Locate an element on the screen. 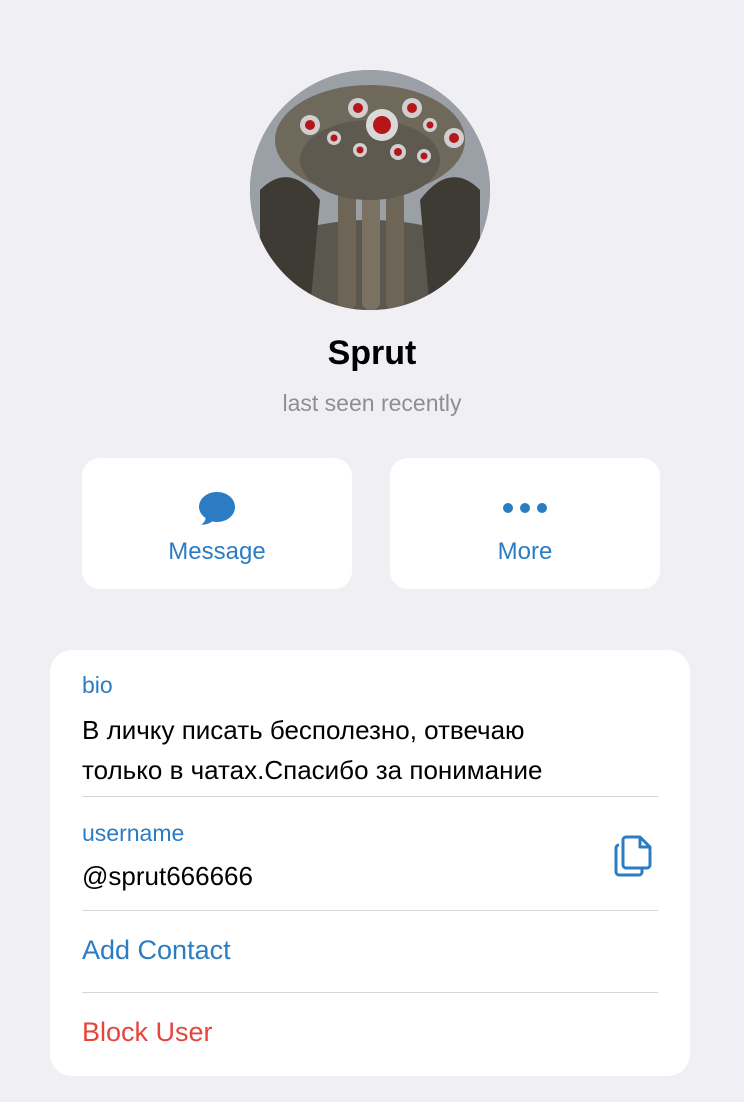 The image size is (744, 1102). more-button: More is located at coordinates (525, 523).